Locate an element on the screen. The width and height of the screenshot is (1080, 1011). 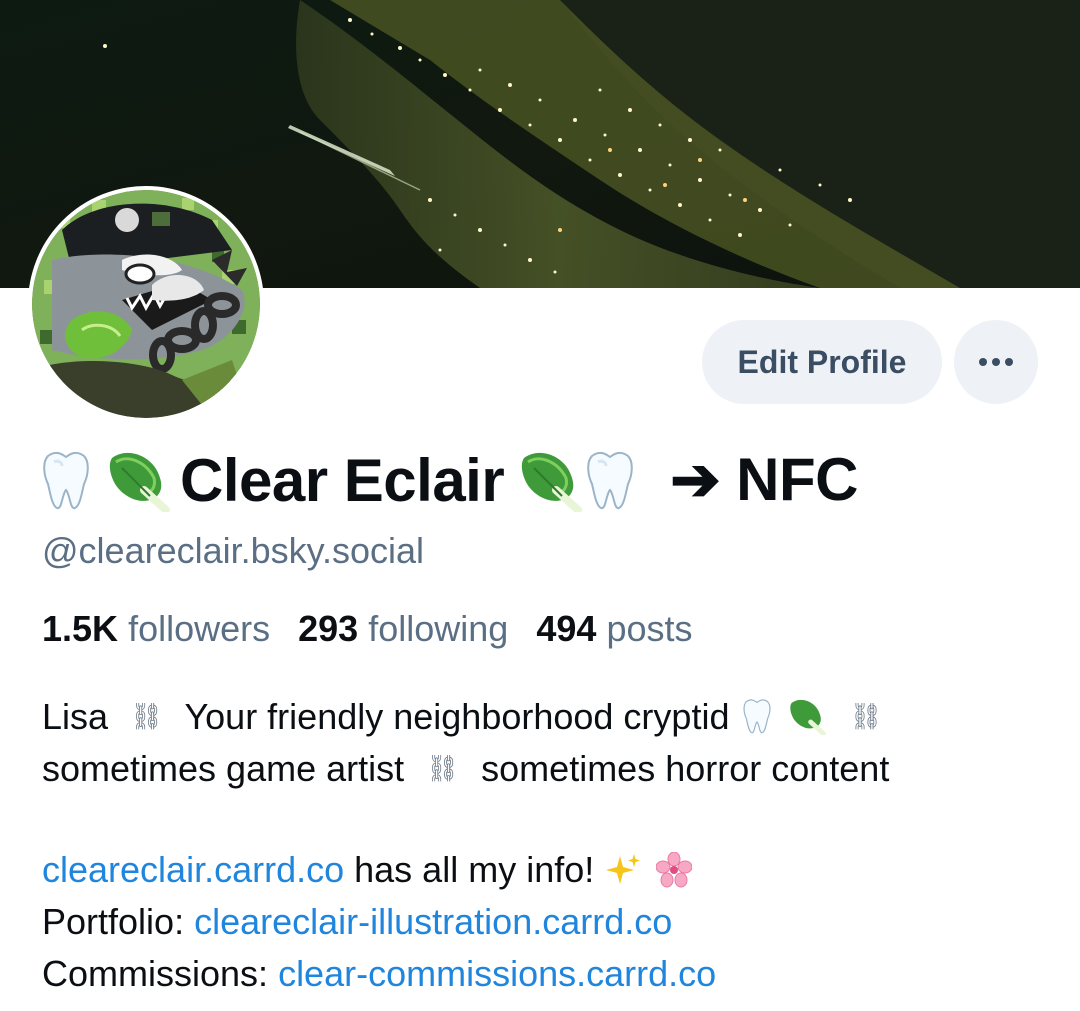
bio-name: Lisa is located at coordinates (75, 716).